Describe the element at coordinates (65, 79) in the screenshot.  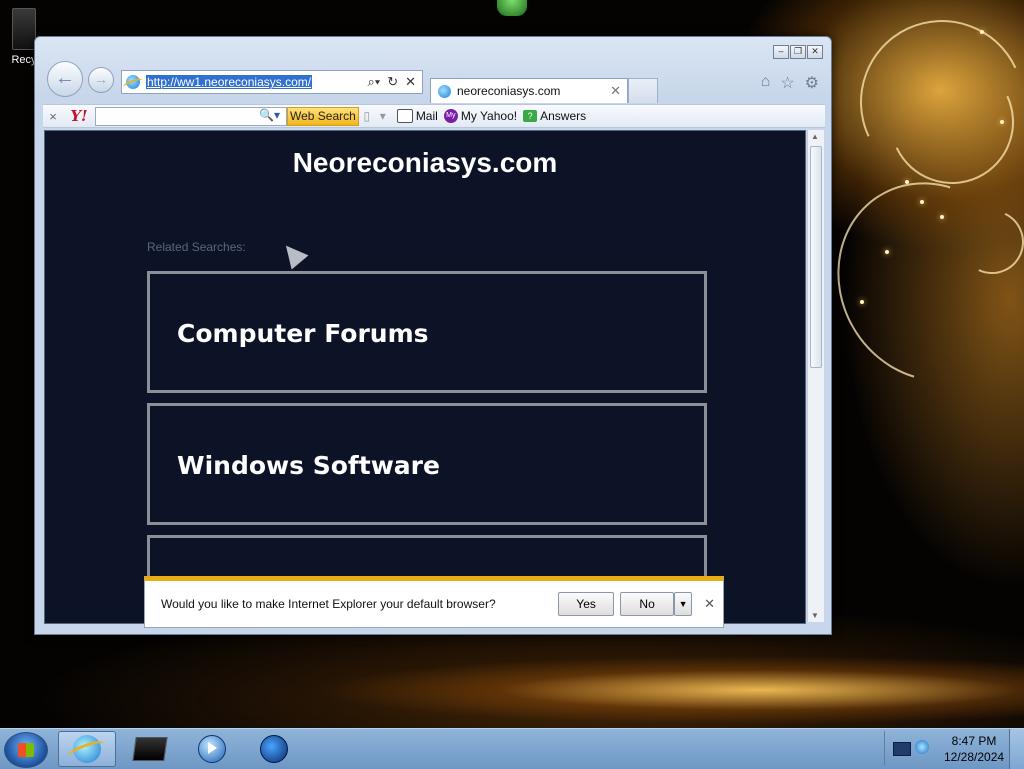
I see `back-button: ←` at that location.